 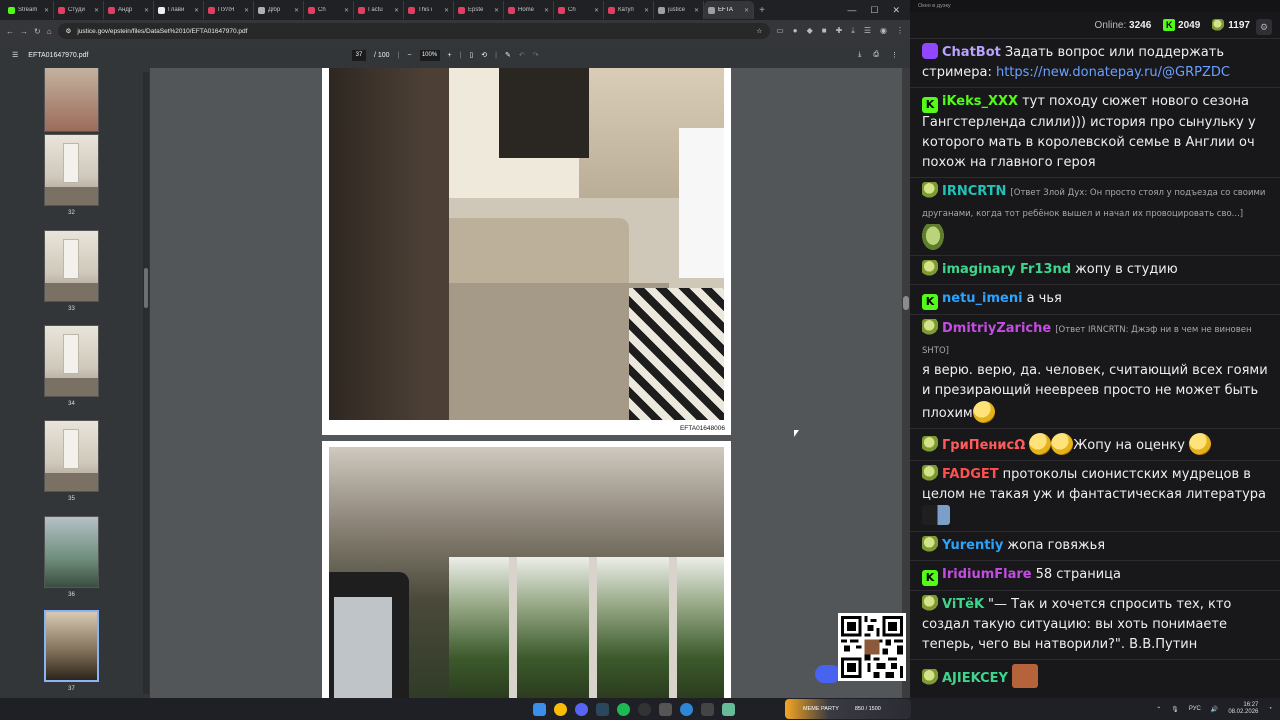 What do you see at coordinates (429, 55) in the screenshot?
I see `zoom-input: 100%` at bounding box center [429, 55].